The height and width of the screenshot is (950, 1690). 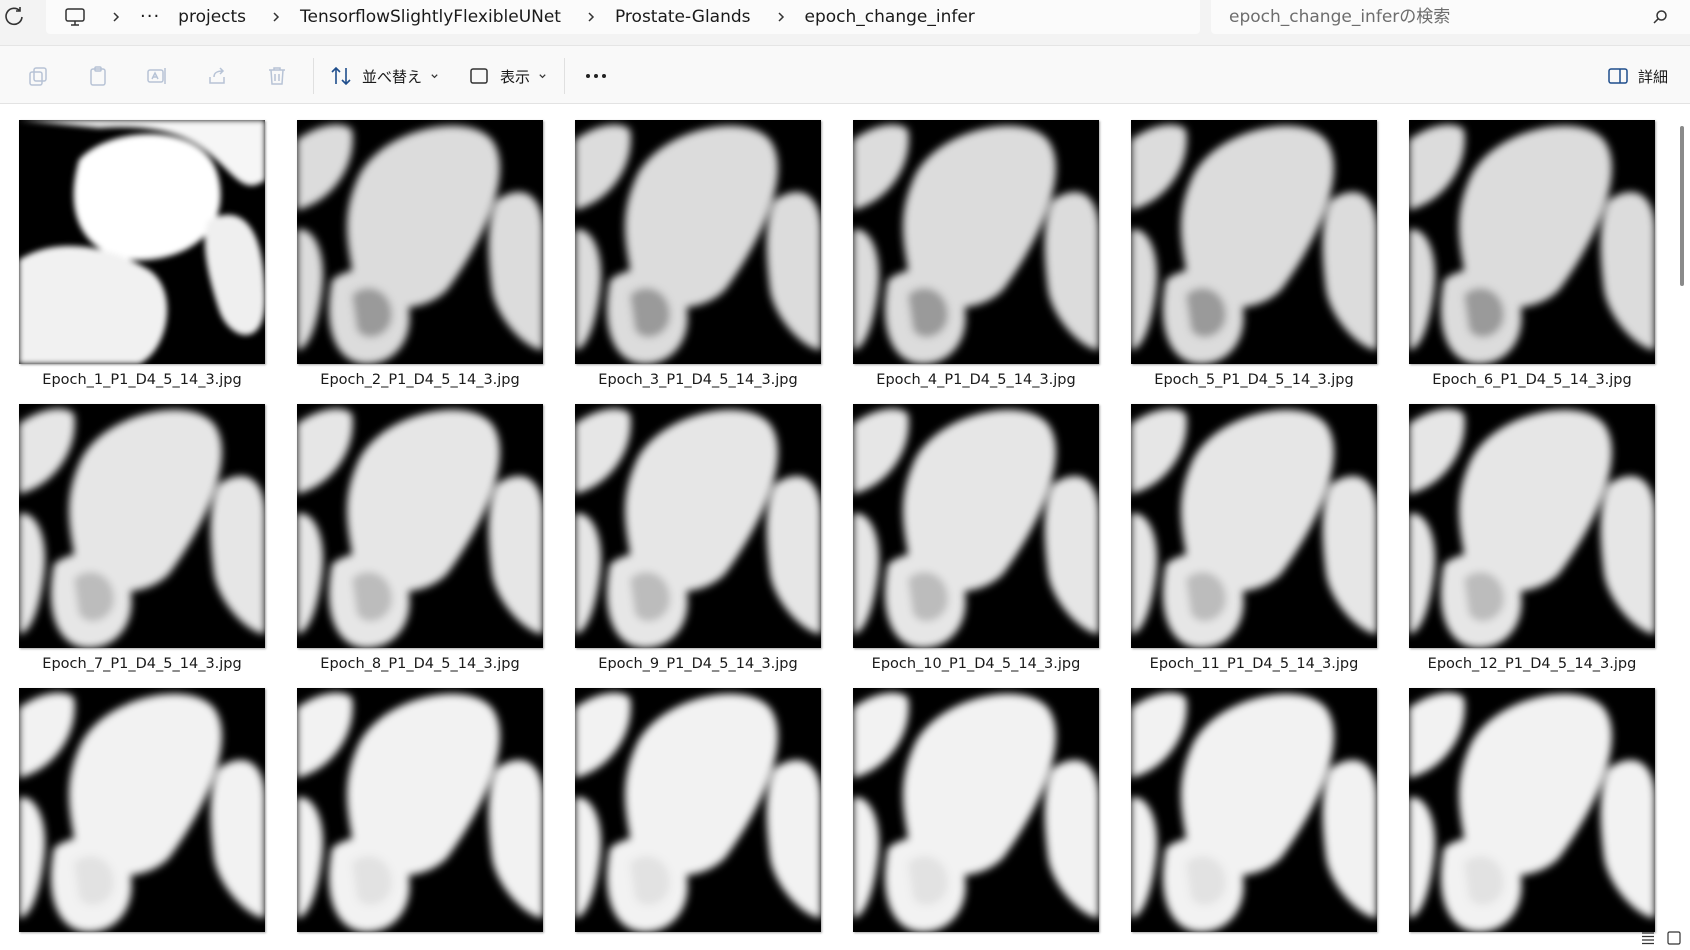 What do you see at coordinates (98, 76) in the screenshot?
I see `paste-icon` at bounding box center [98, 76].